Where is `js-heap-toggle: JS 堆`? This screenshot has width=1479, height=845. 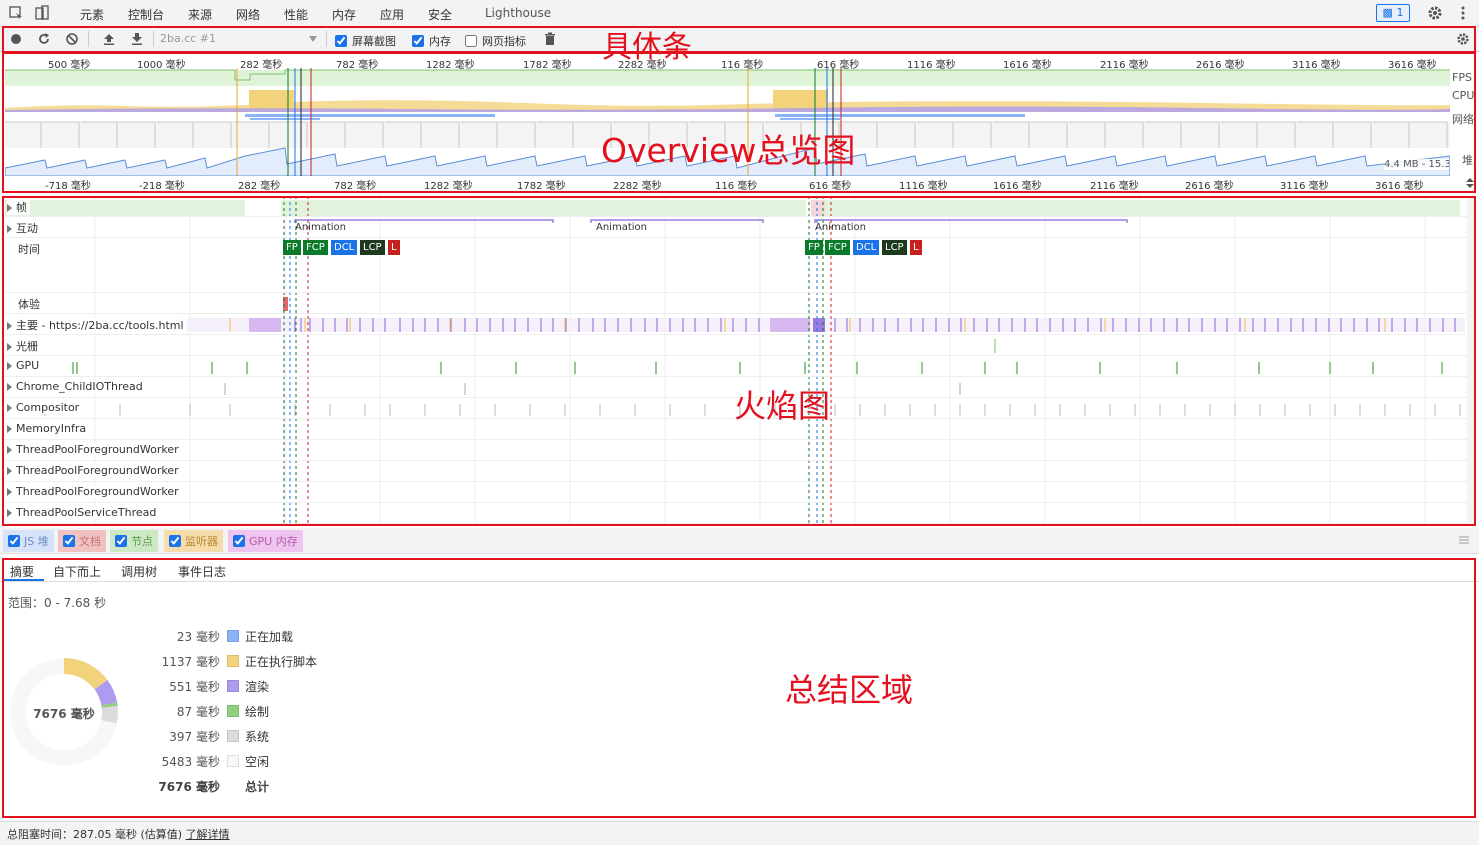 js-heap-toggle: JS 堆 is located at coordinates (28, 541).